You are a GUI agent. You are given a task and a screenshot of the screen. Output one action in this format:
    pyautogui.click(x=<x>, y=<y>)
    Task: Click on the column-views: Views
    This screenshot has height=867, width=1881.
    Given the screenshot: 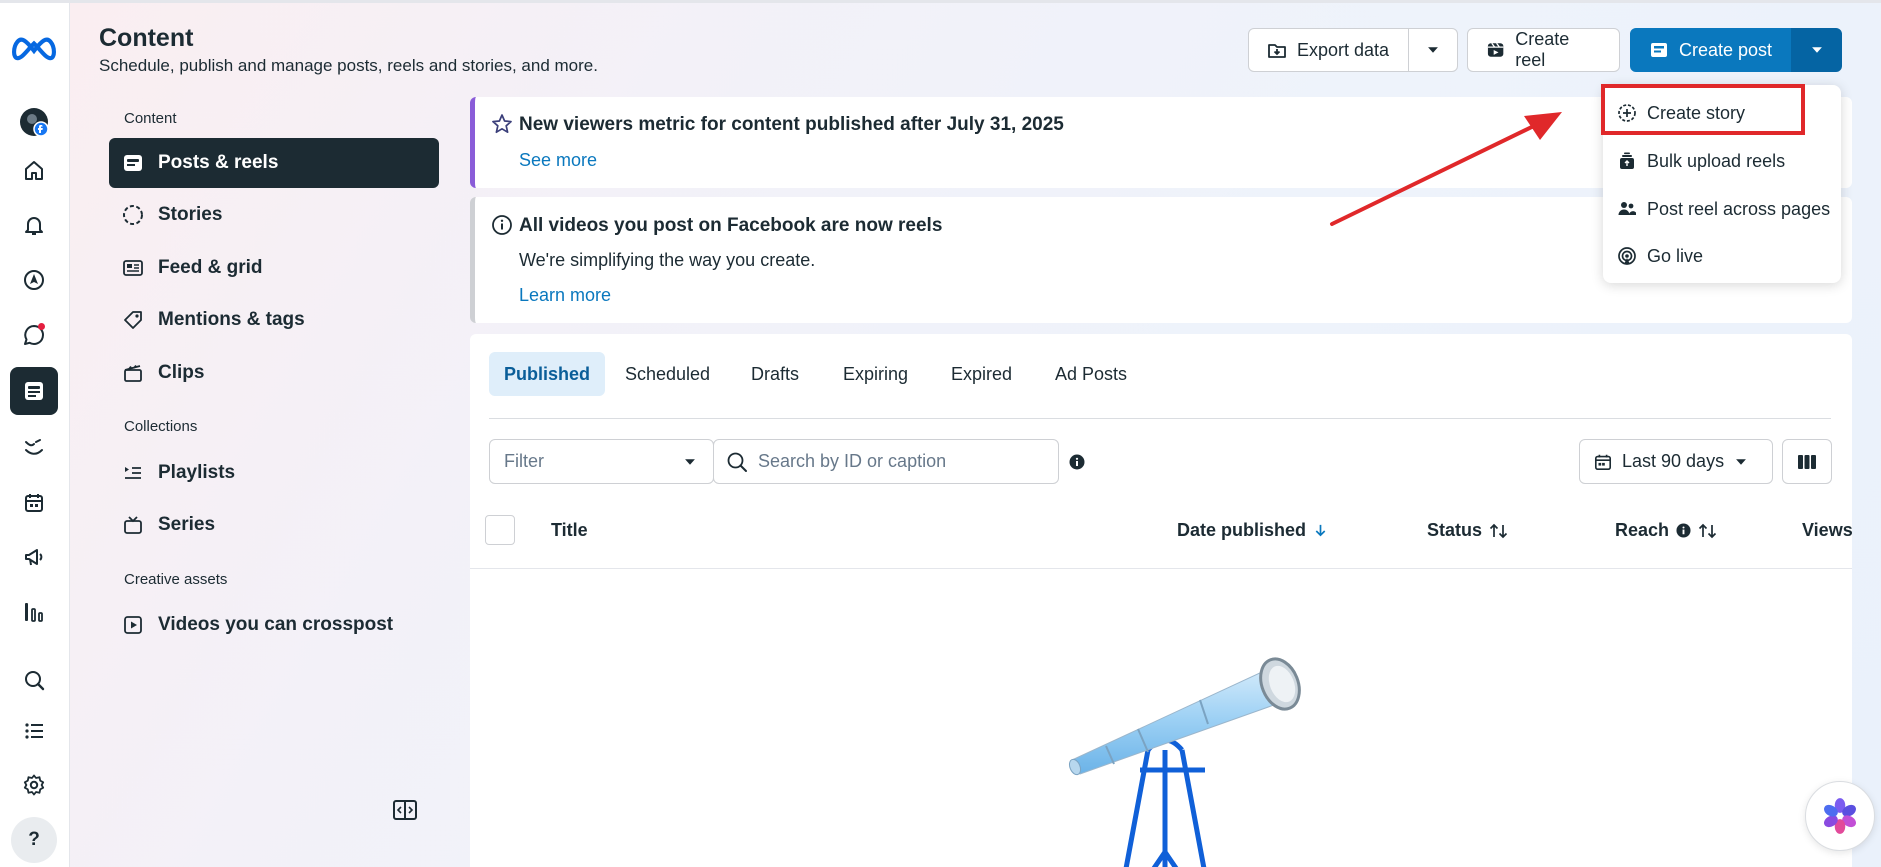 What is the action you would take?
    pyautogui.click(x=1827, y=530)
    